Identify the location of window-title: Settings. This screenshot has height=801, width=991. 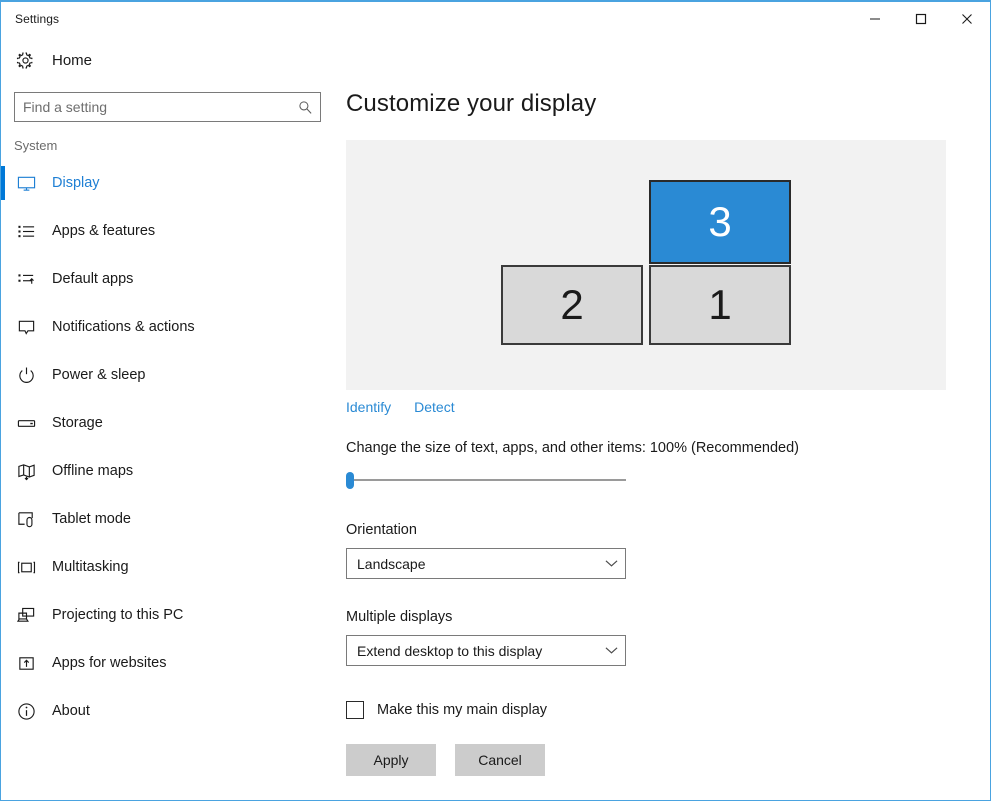
(37, 19).